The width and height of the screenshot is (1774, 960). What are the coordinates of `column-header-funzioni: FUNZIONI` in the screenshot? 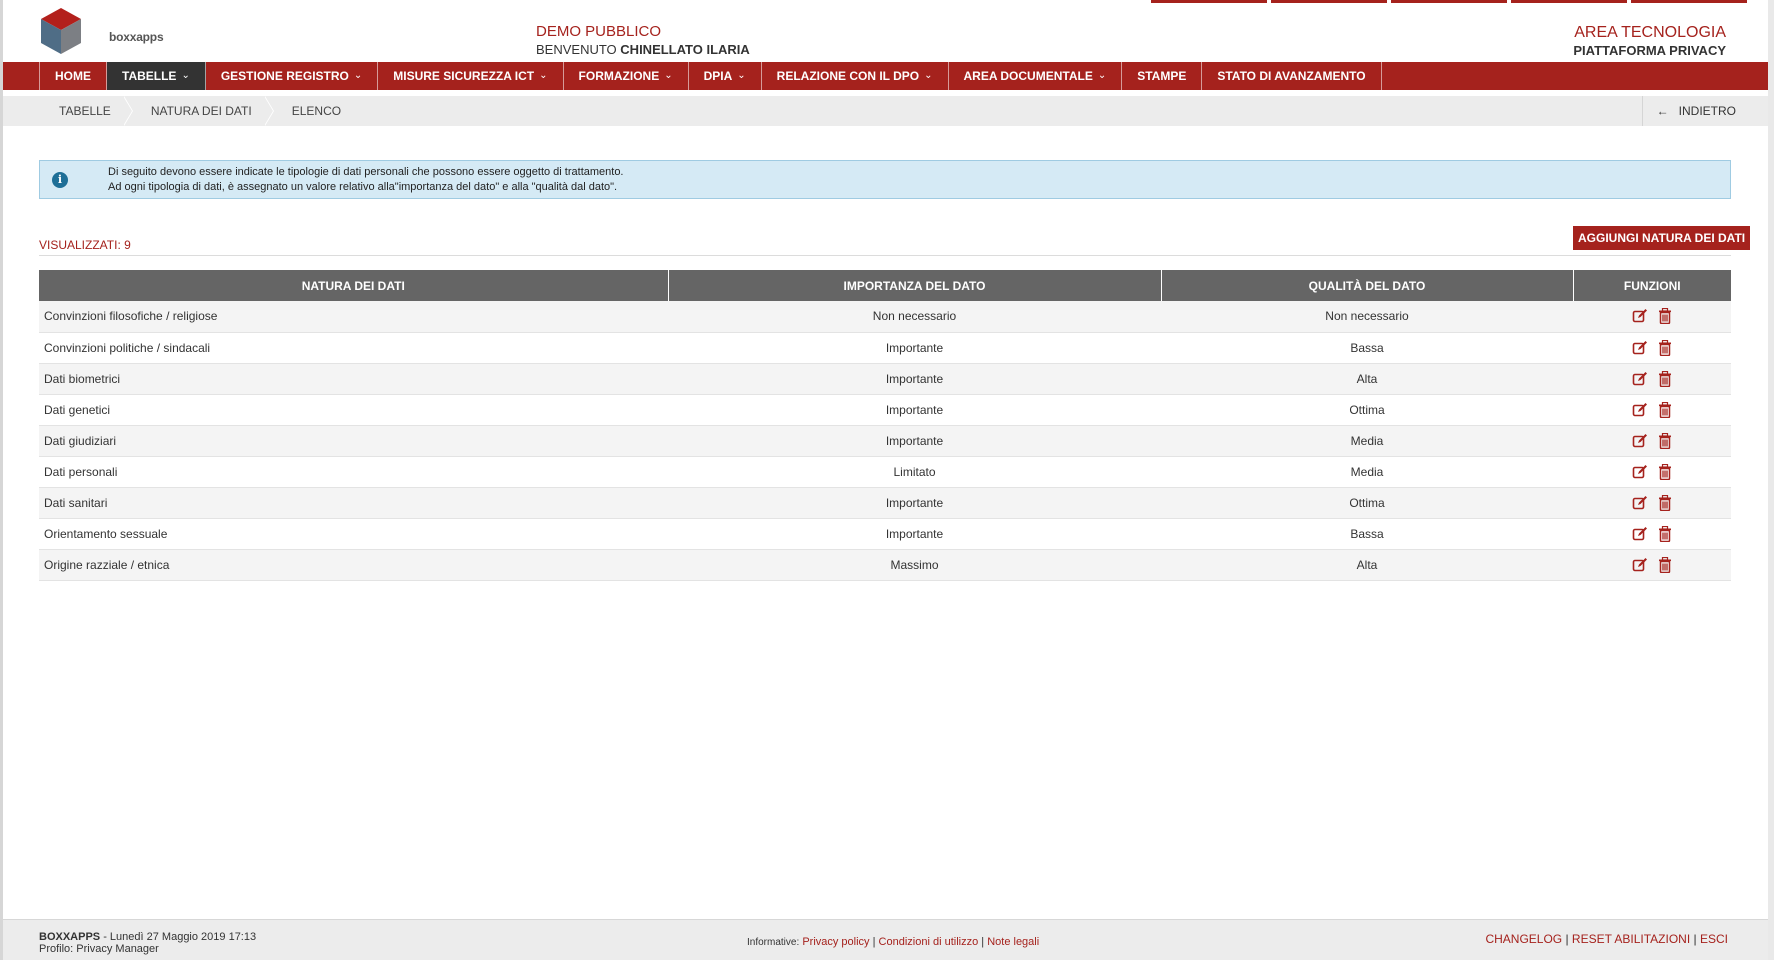 It's located at (1652, 285).